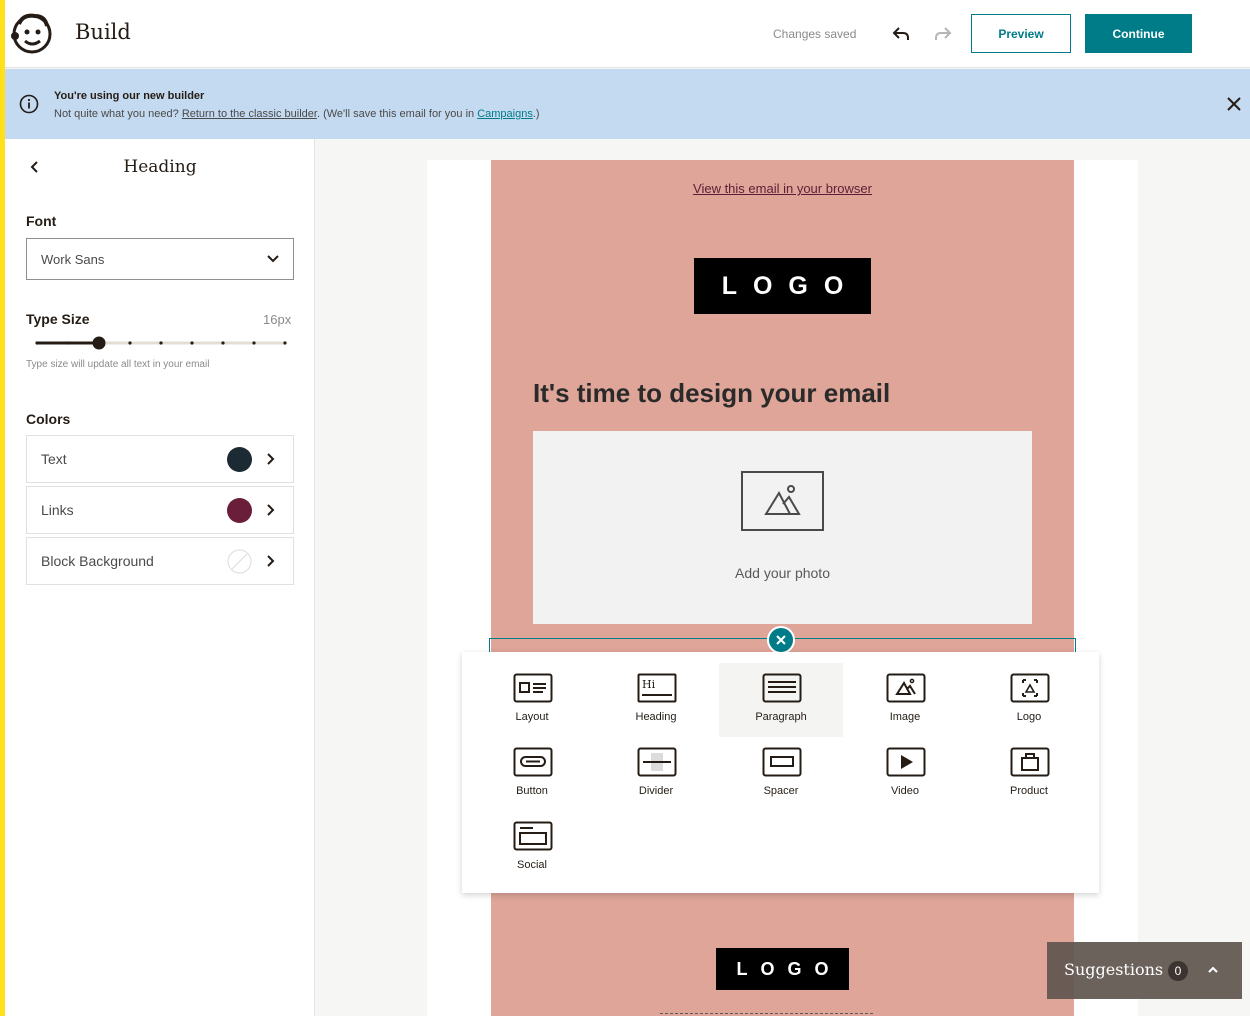  What do you see at coordinates (906, 762) in the screenshot?
I see `video-icon` at bounding box center [906, 762].